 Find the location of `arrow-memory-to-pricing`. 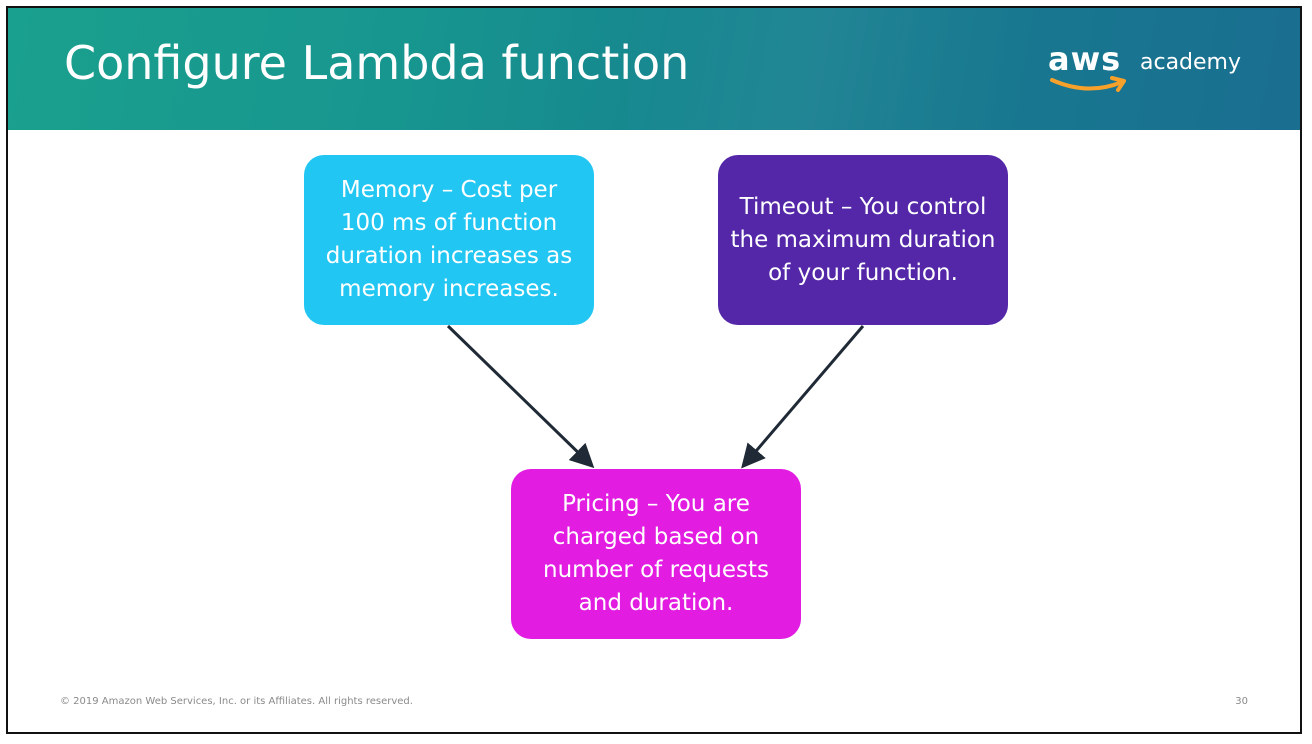

arrow-memory-to-pricing is located at coordinates (520, 396).